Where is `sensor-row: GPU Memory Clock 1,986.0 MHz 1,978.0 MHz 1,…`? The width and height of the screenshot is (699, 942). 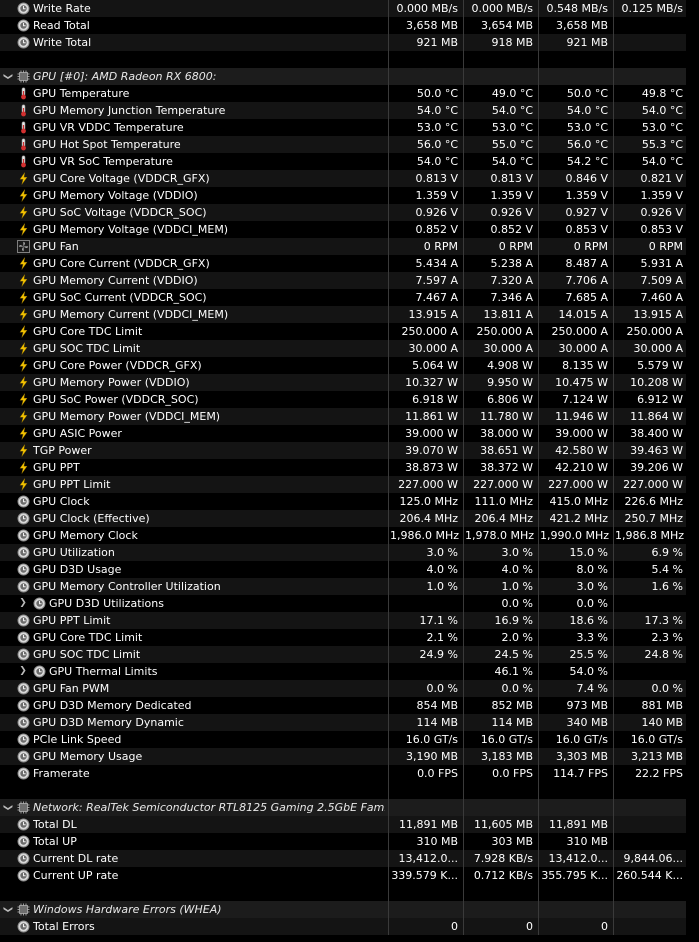
sensor-row: GPU Memory Clock 1,986.0 MHz 1,978.0 MHz 1,… is located at coordinates (349, 535).